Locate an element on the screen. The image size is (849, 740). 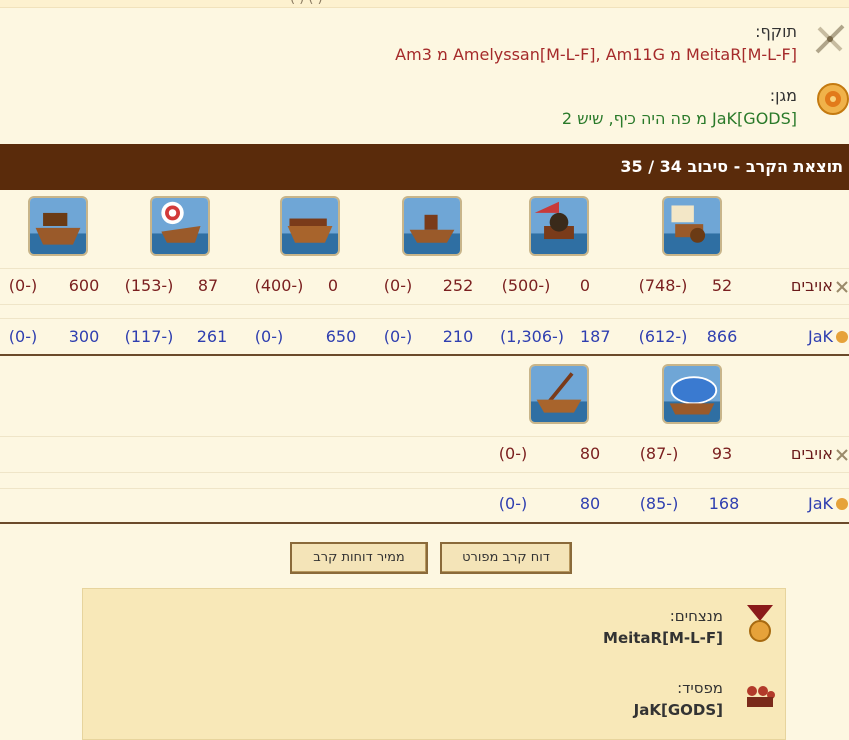
winners-label: מנצחים: is located at coordinates (696, 616).